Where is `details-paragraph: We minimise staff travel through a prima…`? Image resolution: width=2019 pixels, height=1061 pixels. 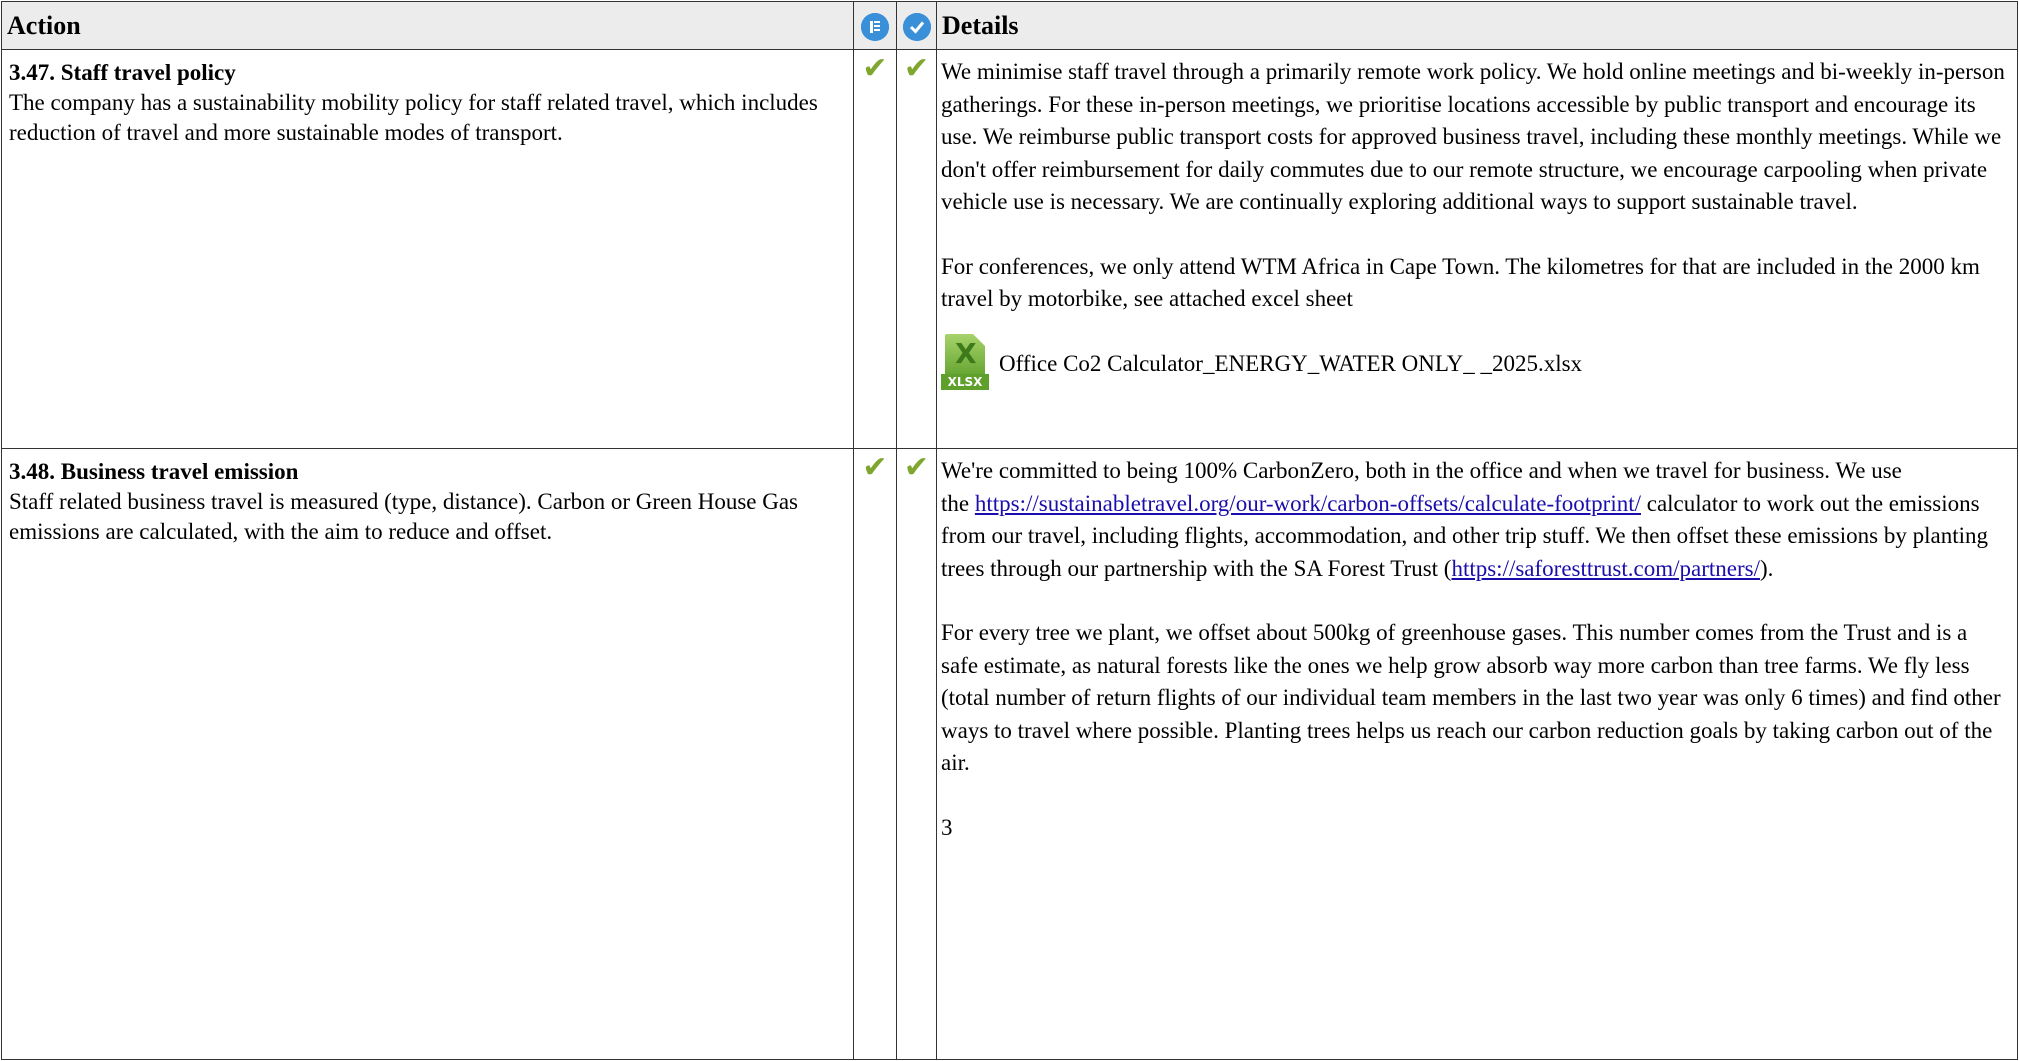
details-paragraph: We minimise staff travel through a prima… is located at coordinates (1473, 136).